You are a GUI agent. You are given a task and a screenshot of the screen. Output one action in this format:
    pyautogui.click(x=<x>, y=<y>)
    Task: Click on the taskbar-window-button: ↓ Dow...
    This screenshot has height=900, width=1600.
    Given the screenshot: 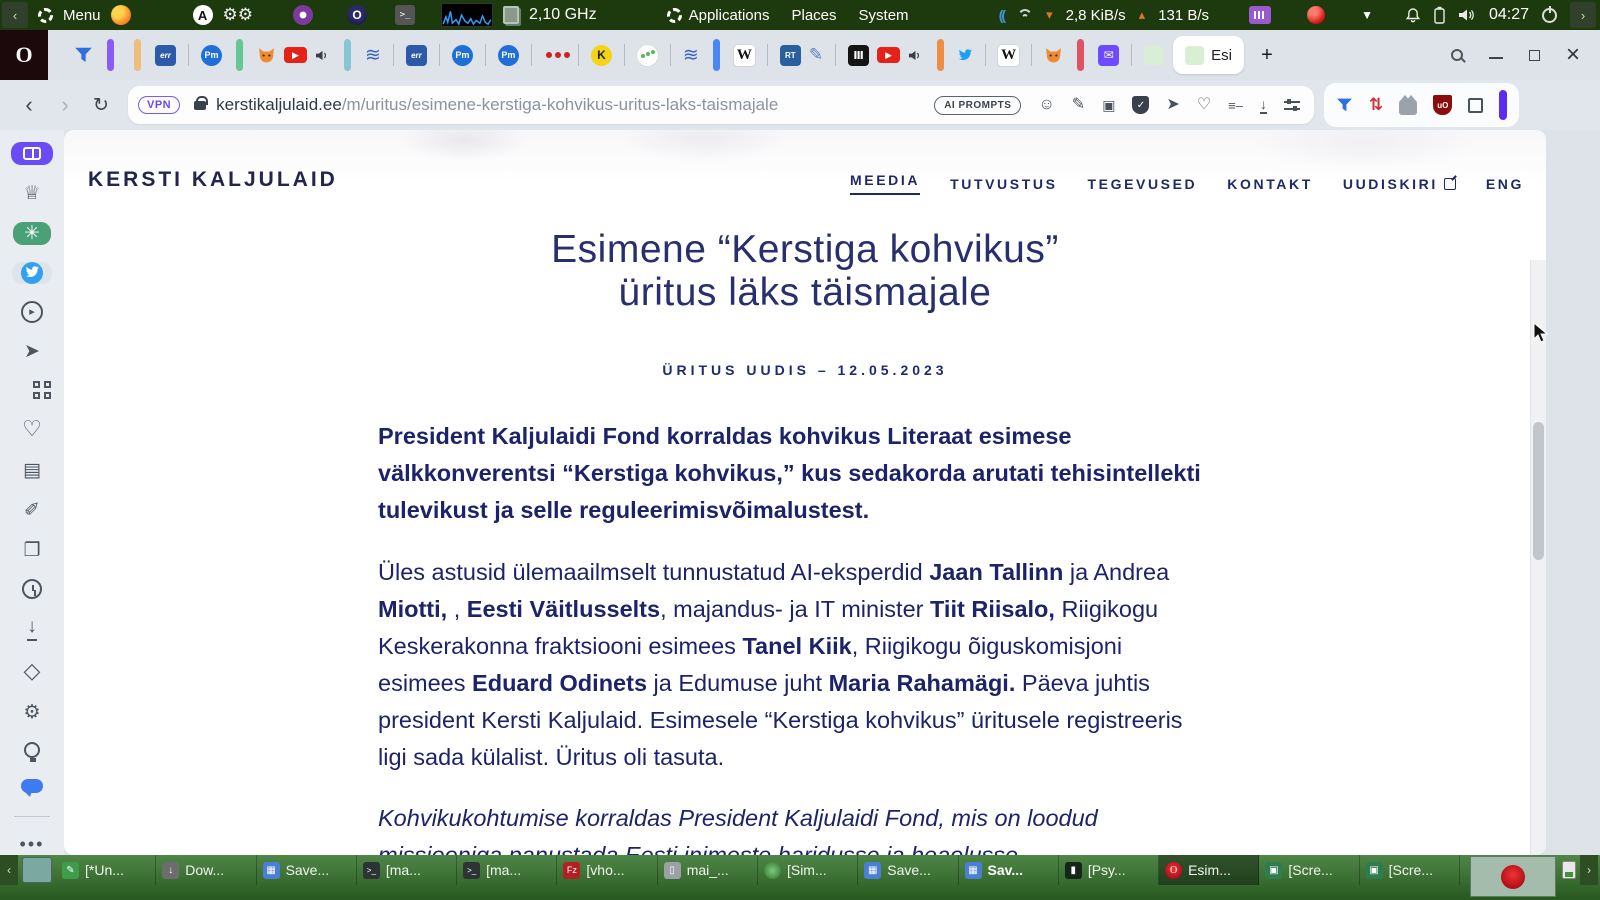 What is the action you would take?
    pyautogui.click(x=206, y=870)
    